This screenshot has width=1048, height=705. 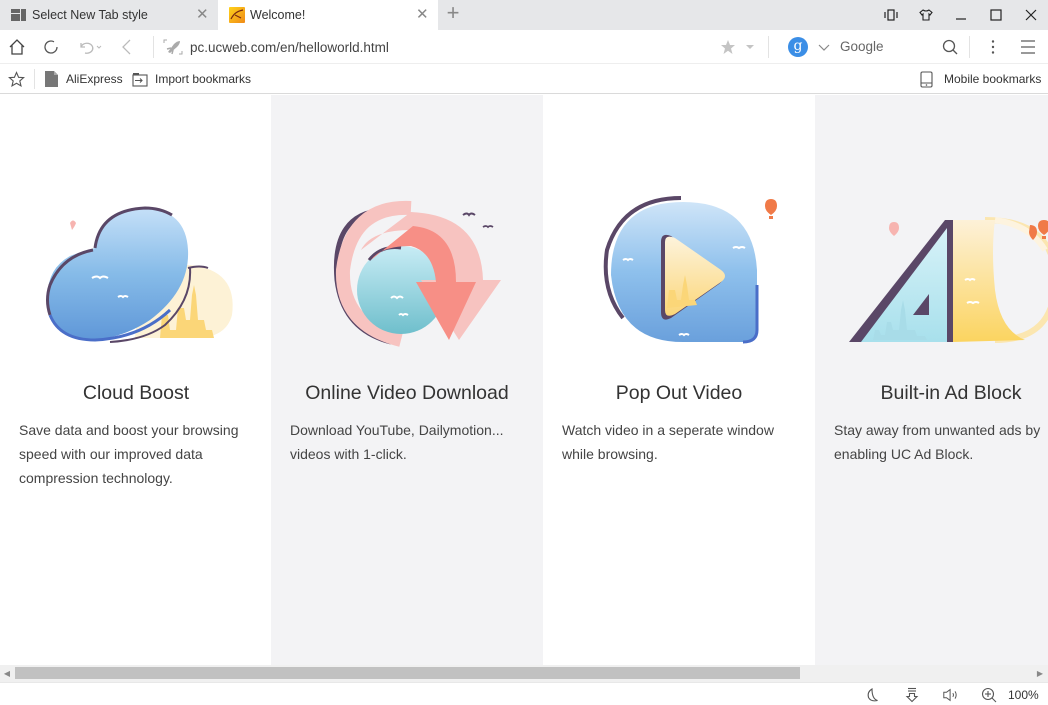 What do you see at coordinates (237, 15) in the screenshot?
I see `uc-favicon-icon` at bounding box center [237, 15].